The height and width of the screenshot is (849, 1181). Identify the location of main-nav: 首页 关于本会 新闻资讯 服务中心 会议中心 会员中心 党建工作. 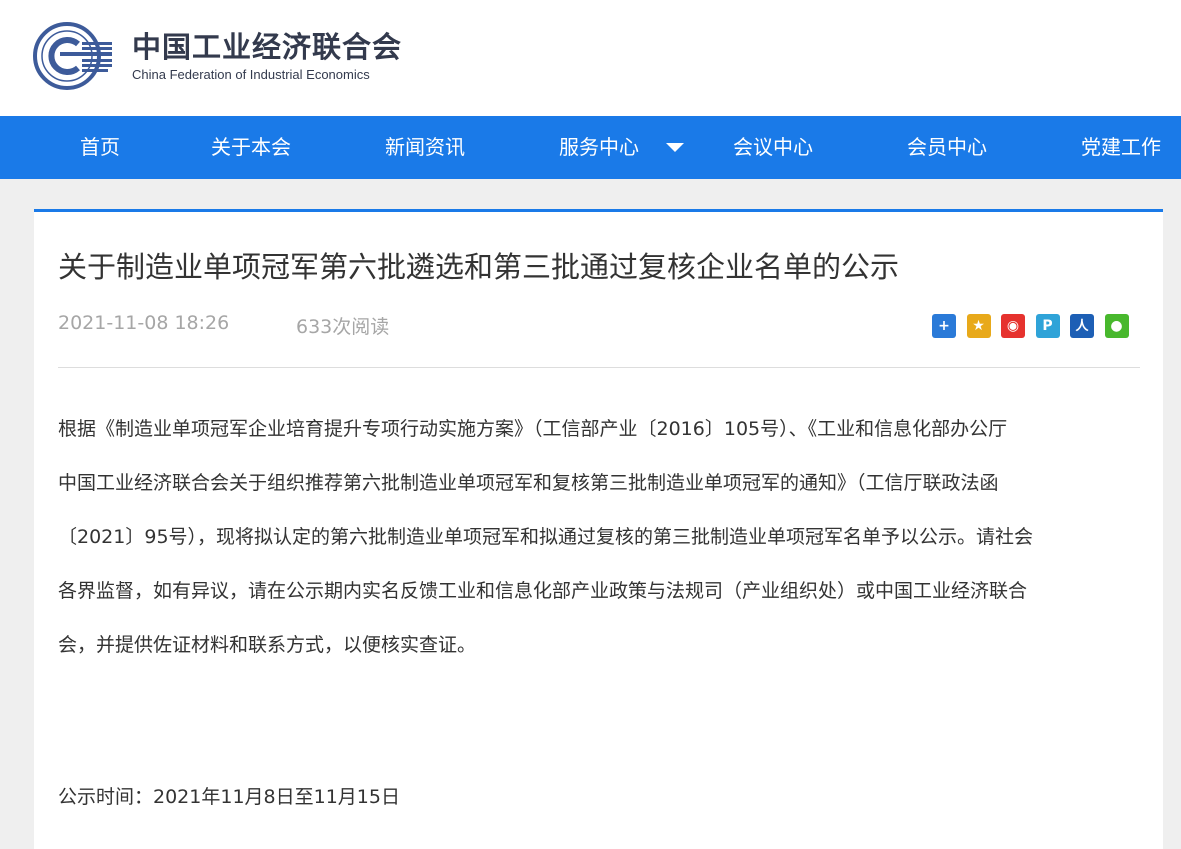
(590, 147).